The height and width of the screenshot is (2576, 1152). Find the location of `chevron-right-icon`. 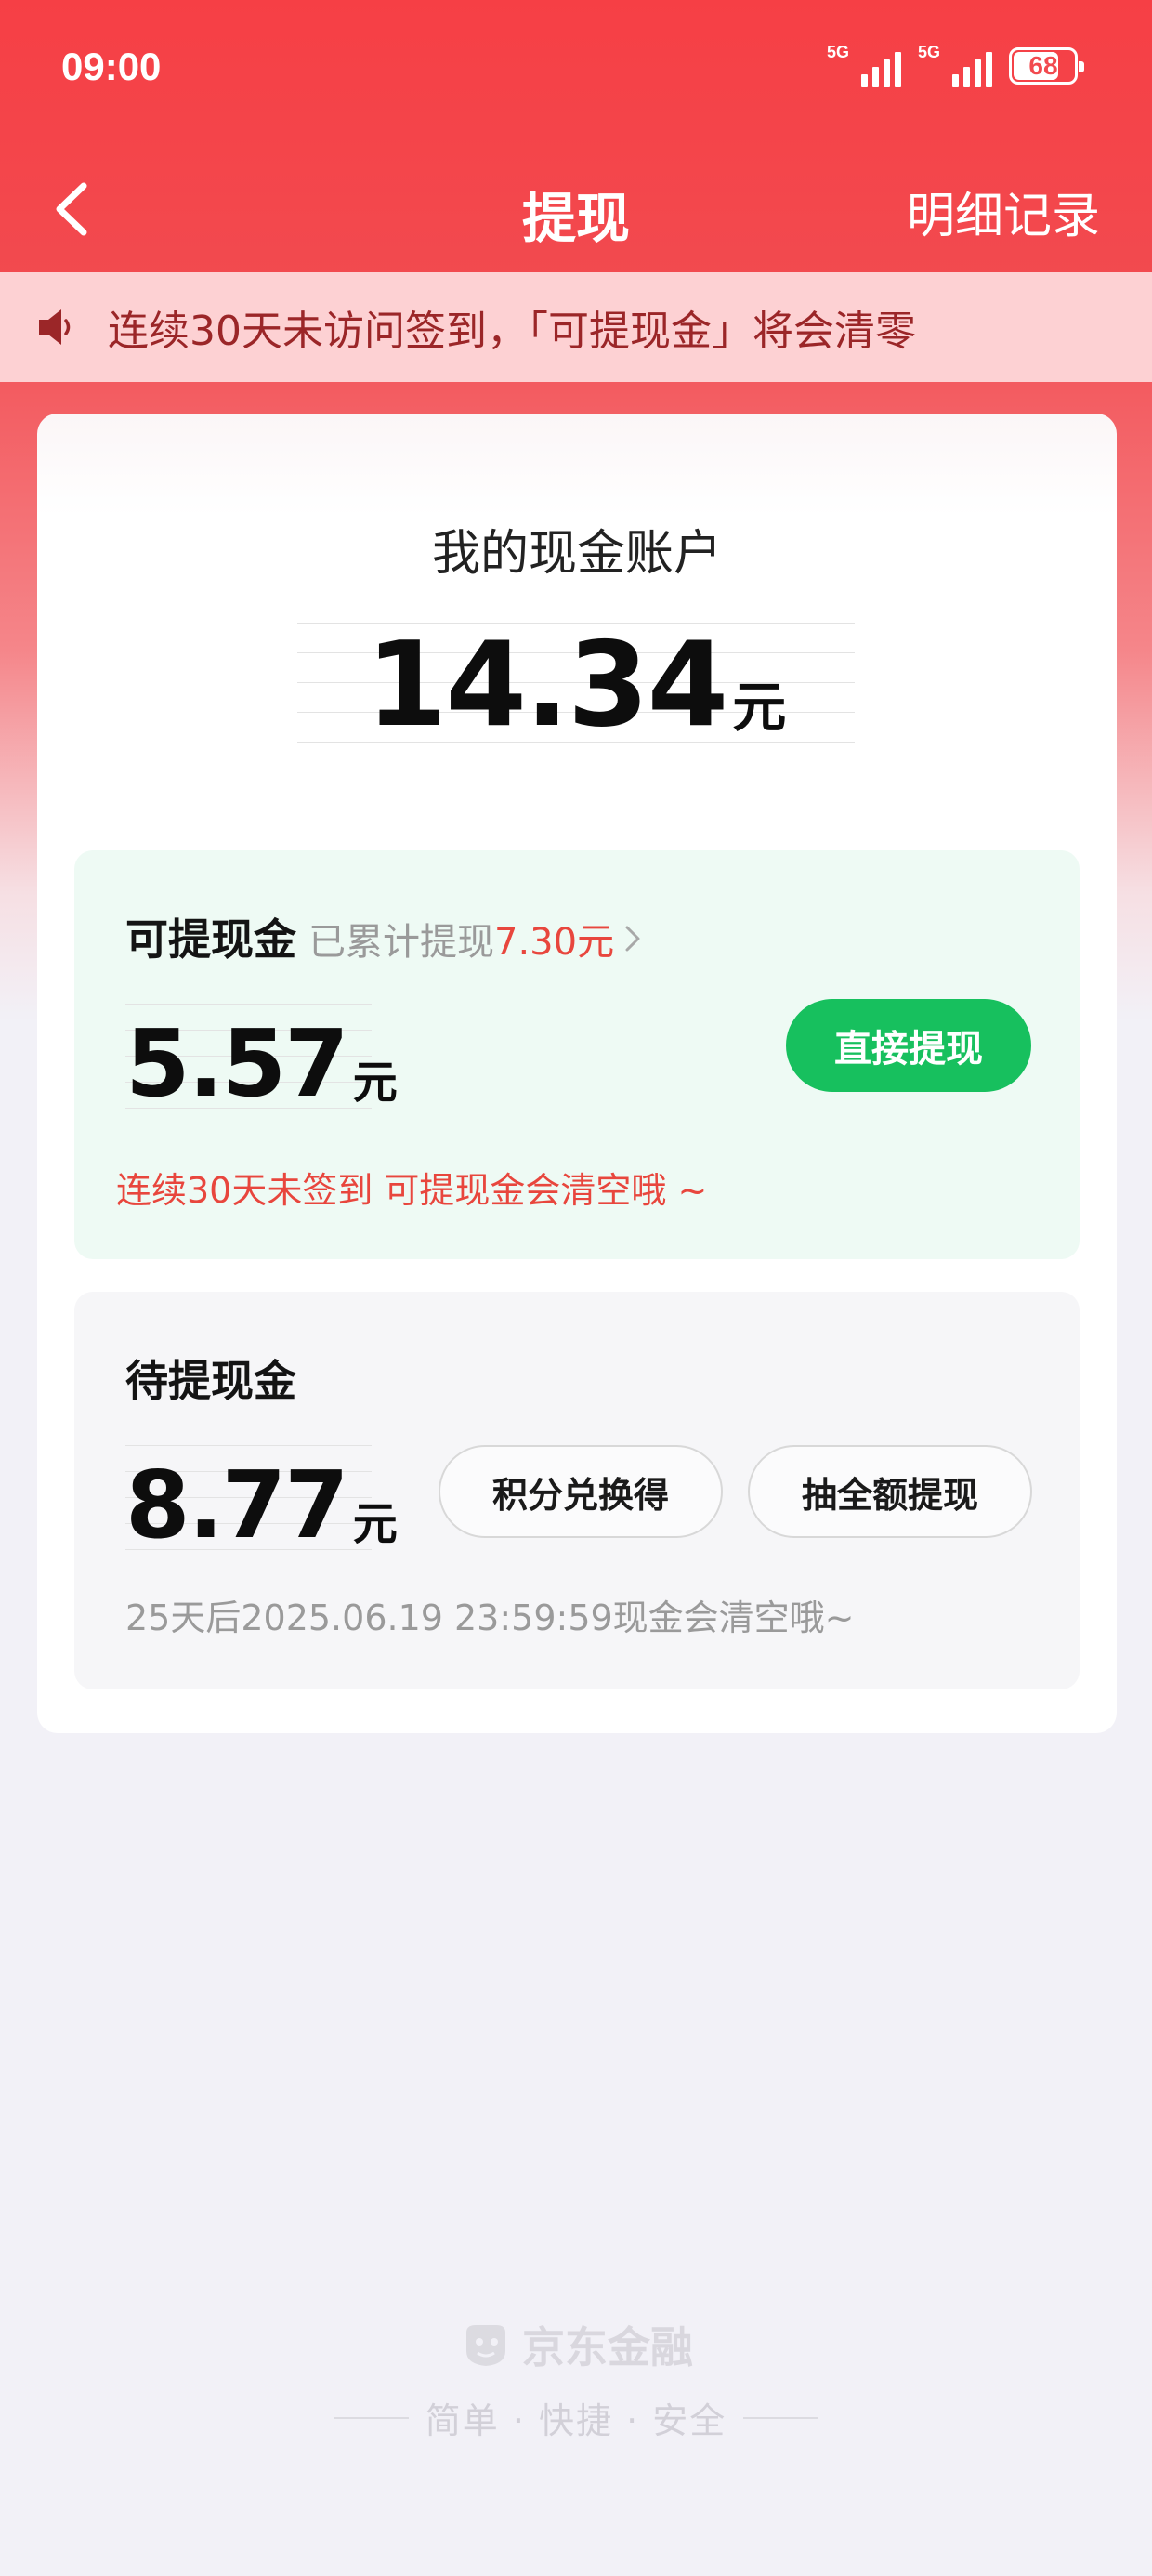

chevron-right-icon is located at coordinates (632, 939).